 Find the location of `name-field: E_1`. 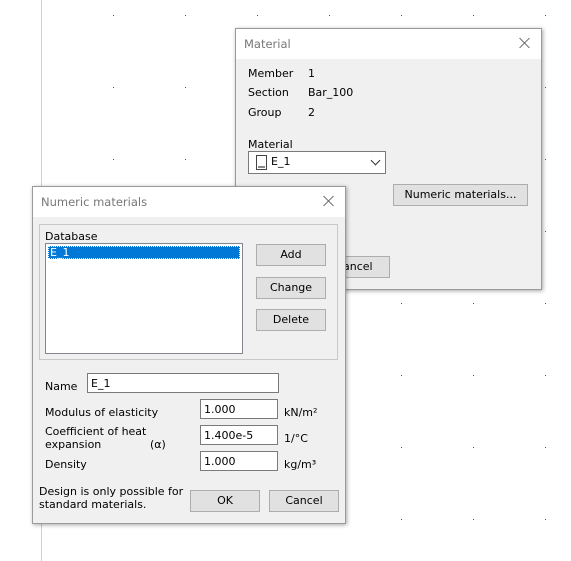

name-field: E_1 is located at coordinates (183, 383).